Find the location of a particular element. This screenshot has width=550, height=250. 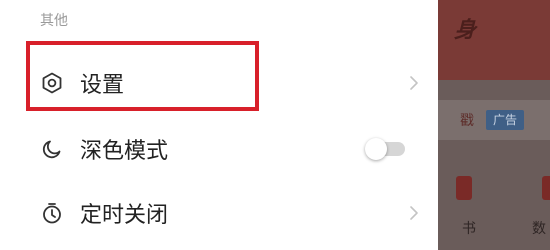

section-title: 其他 is located at coordinates (54, 21).